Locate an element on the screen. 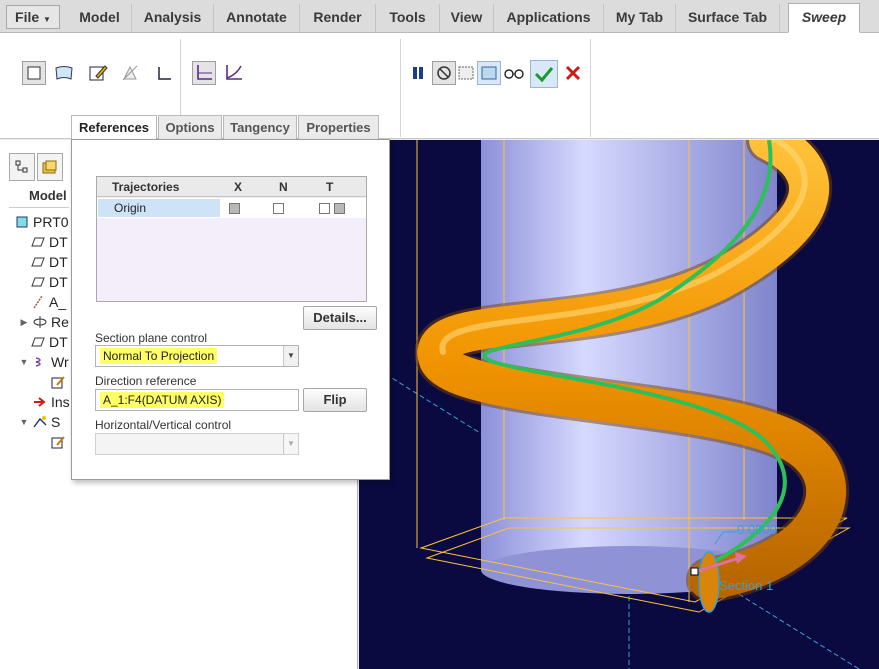  trajectories-table-header: Trajectories X N T is located at coordinates (231, 187).